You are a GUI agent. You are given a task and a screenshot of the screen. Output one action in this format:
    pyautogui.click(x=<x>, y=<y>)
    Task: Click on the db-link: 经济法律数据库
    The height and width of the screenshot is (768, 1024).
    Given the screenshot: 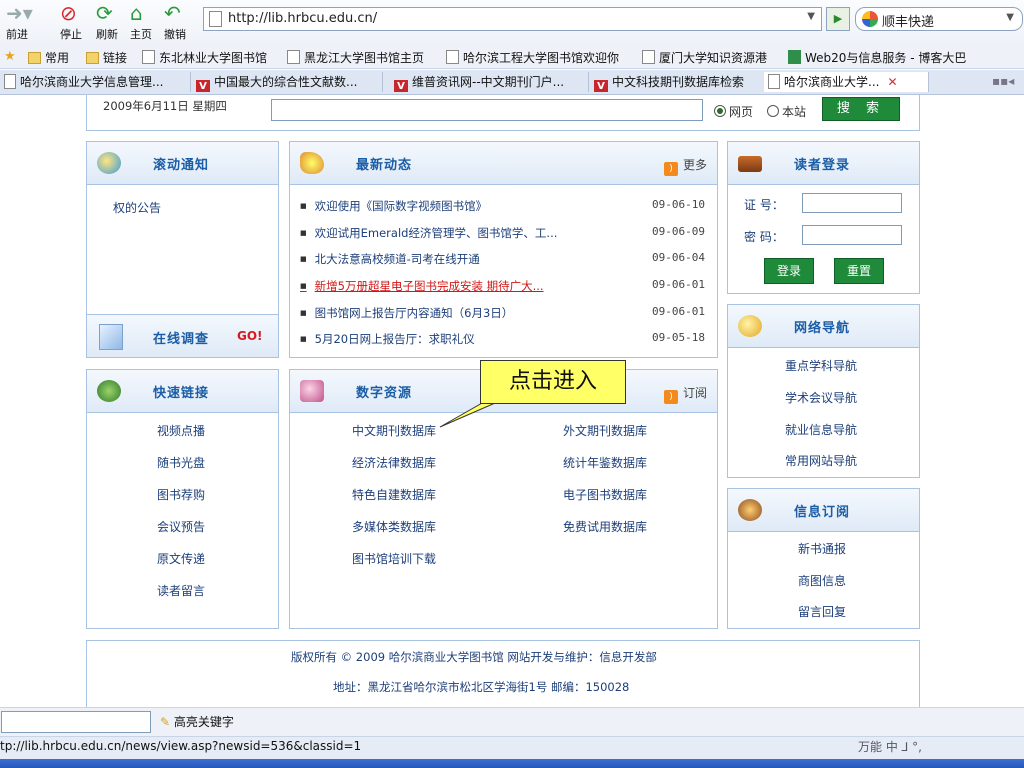 What is the action you would take?
    pyautogui.click(x=394, y=462)
    